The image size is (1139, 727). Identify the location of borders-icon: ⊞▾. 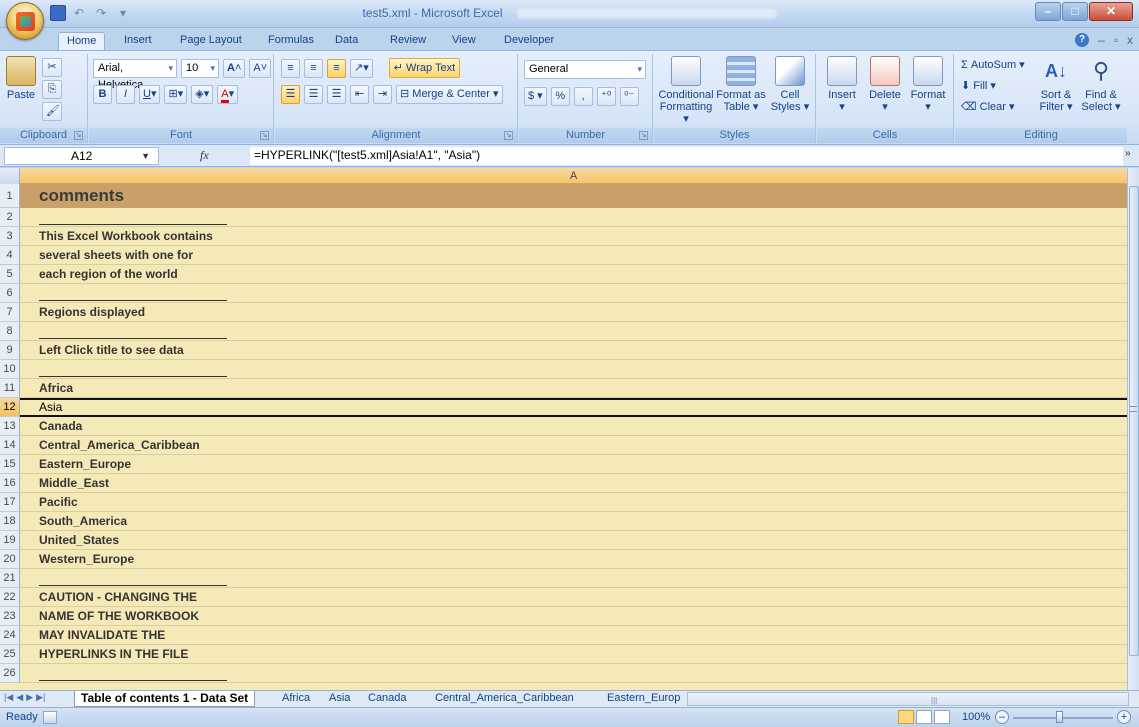
(176, 94).